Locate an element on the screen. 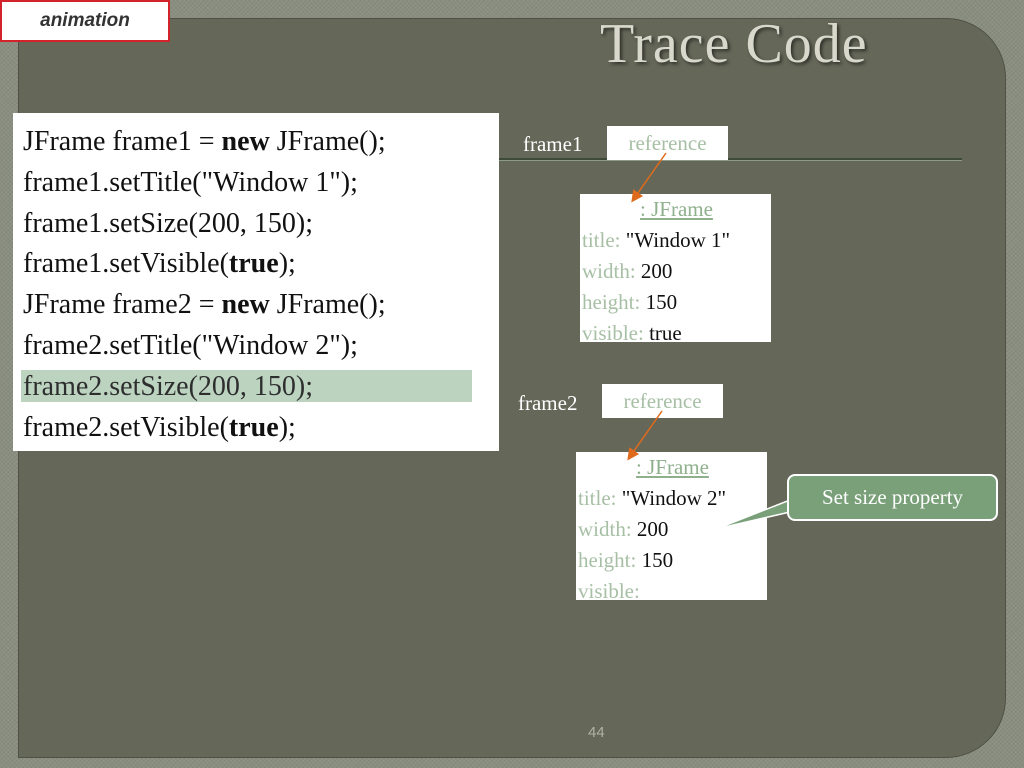 The width and height of the screenshot is (1024, 768). frame2-height-row: height: 150 is located at coordinates (626, 560).